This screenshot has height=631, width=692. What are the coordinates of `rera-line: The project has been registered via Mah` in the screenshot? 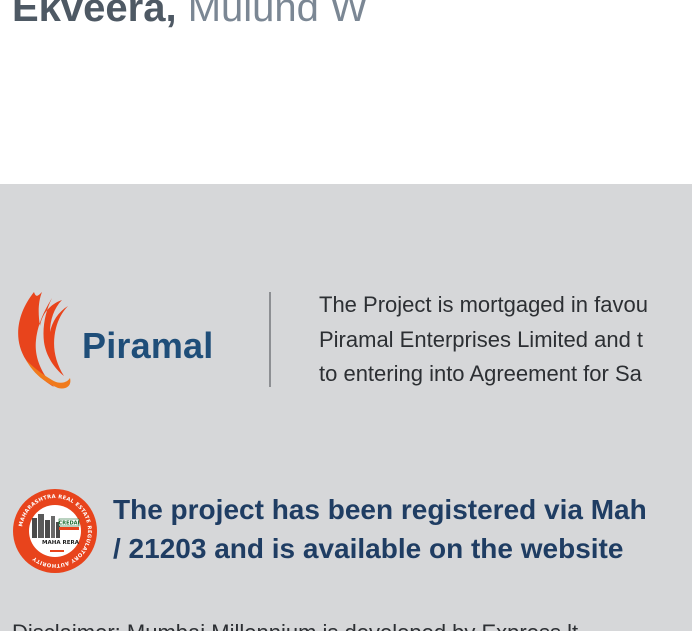 It's located at (380, 509).